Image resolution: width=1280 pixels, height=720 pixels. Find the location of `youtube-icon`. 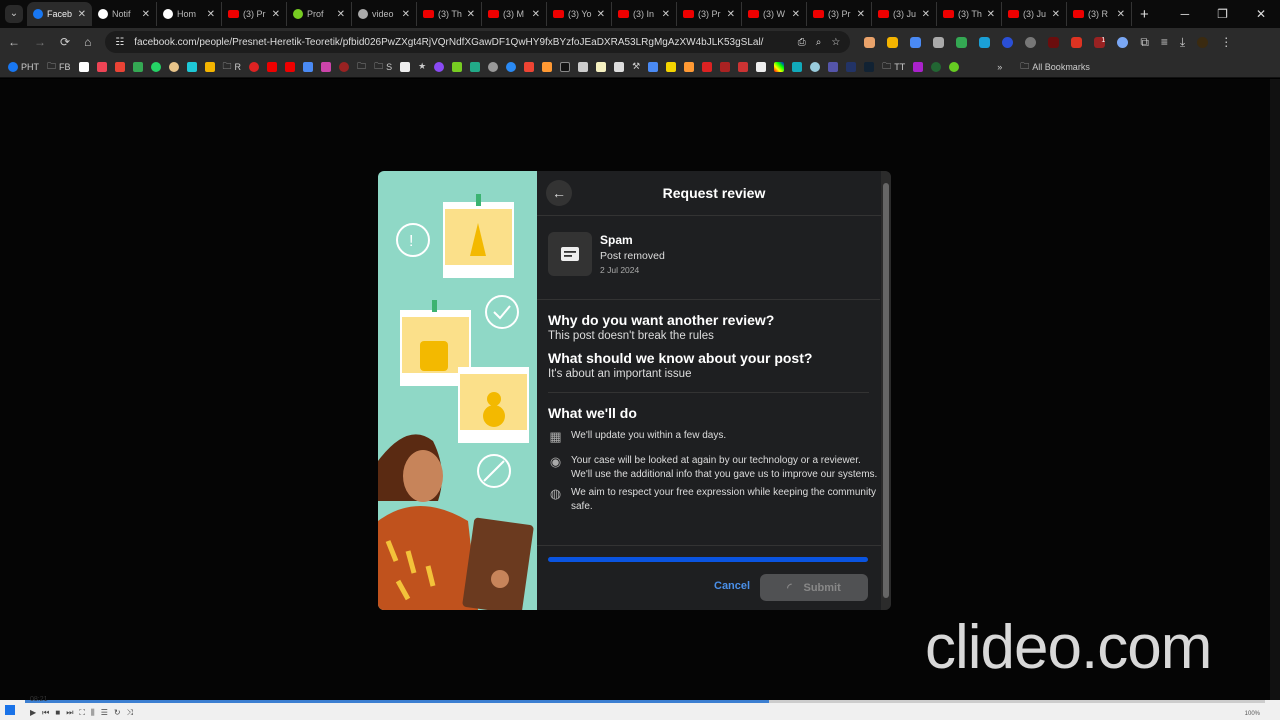

youtube-icon is located at coordinates (290, 66).